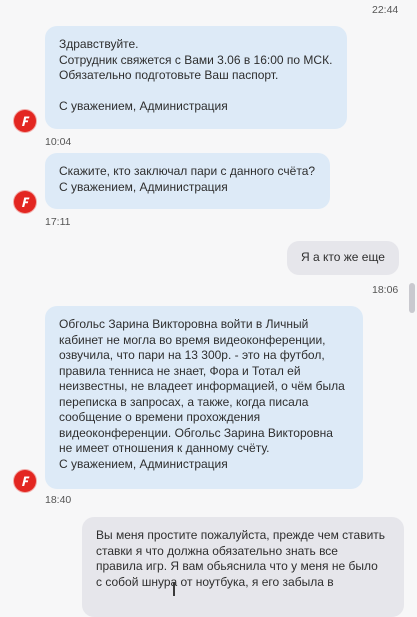  I want to click on message-line: Обязательно подготовьте Ваш паспорт., so click(169, 75).